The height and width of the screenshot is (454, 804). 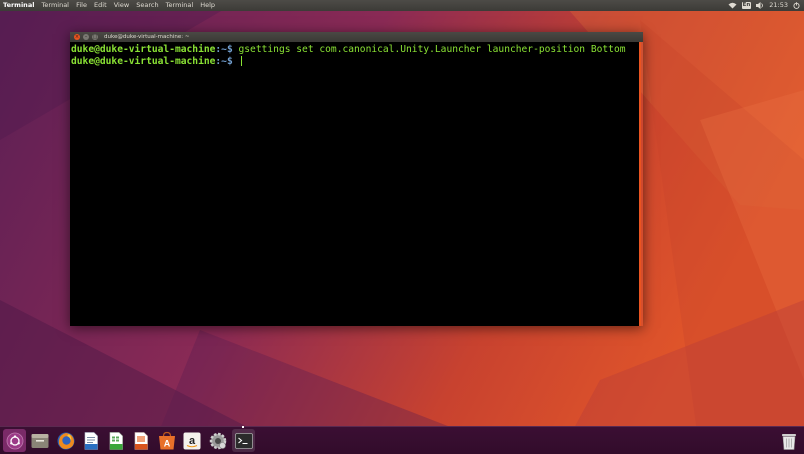 I want to click on close-icon: ×, so click(x=77, y=37).